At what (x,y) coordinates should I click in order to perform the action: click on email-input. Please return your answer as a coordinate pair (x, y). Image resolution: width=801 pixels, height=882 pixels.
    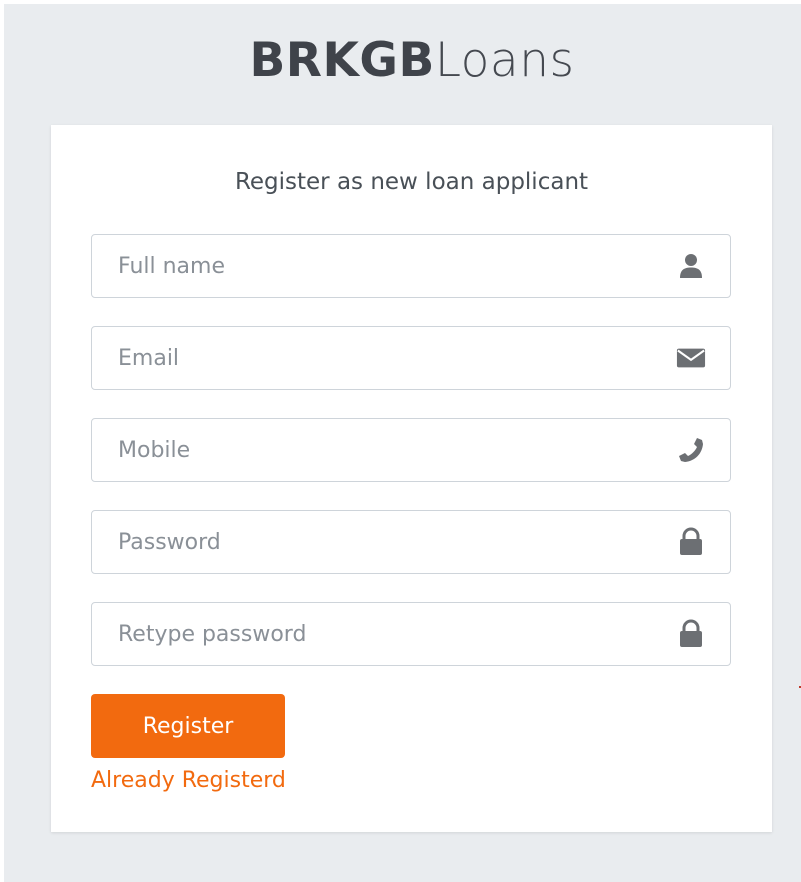
    Looking at the image, I should click on (411, 358).